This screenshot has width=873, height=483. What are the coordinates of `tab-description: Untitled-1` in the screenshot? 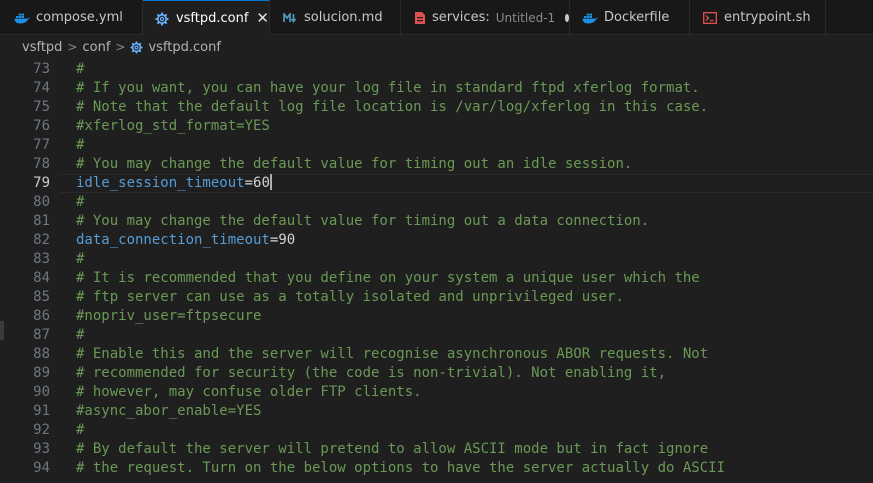 It's located at (525, 17).